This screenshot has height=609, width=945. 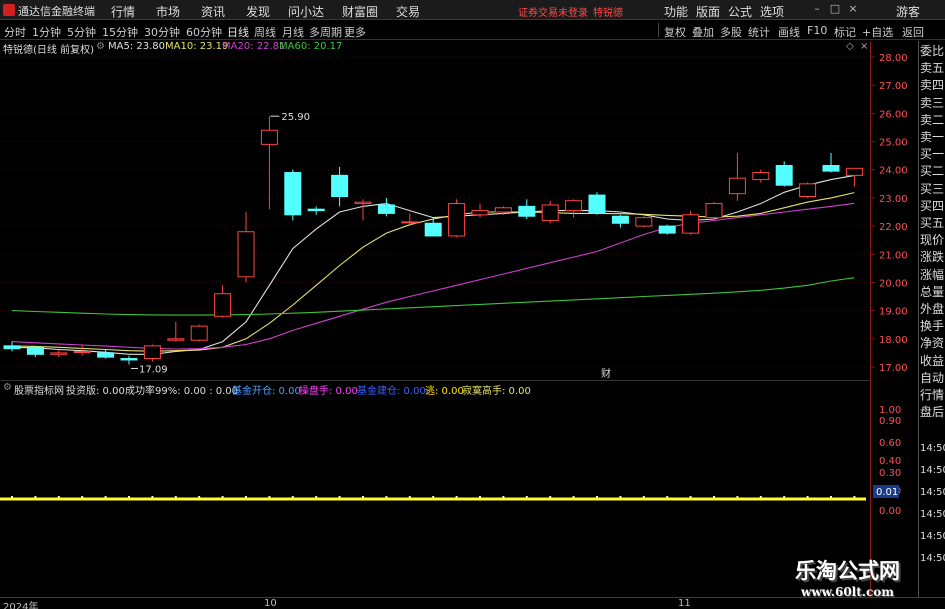 What do you see at coordinates (740, 11) in the screenshot?
I see `menu-gongshi: 公式` at bounding box center [740, 11].